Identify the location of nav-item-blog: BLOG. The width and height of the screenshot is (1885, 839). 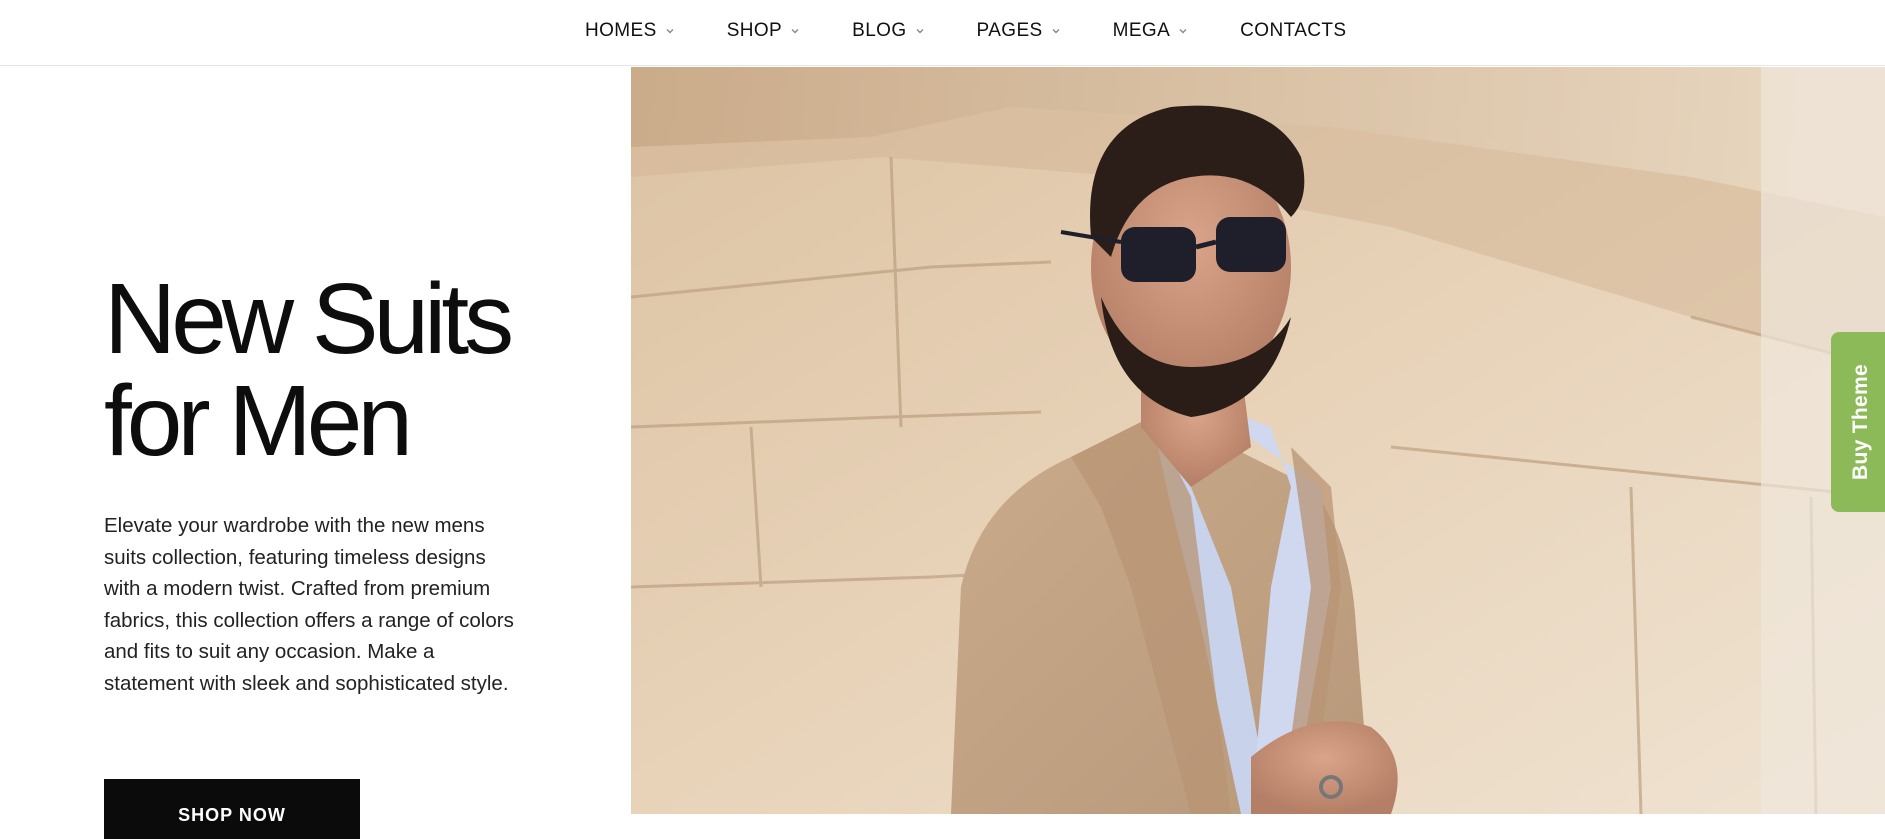
(888, 31).